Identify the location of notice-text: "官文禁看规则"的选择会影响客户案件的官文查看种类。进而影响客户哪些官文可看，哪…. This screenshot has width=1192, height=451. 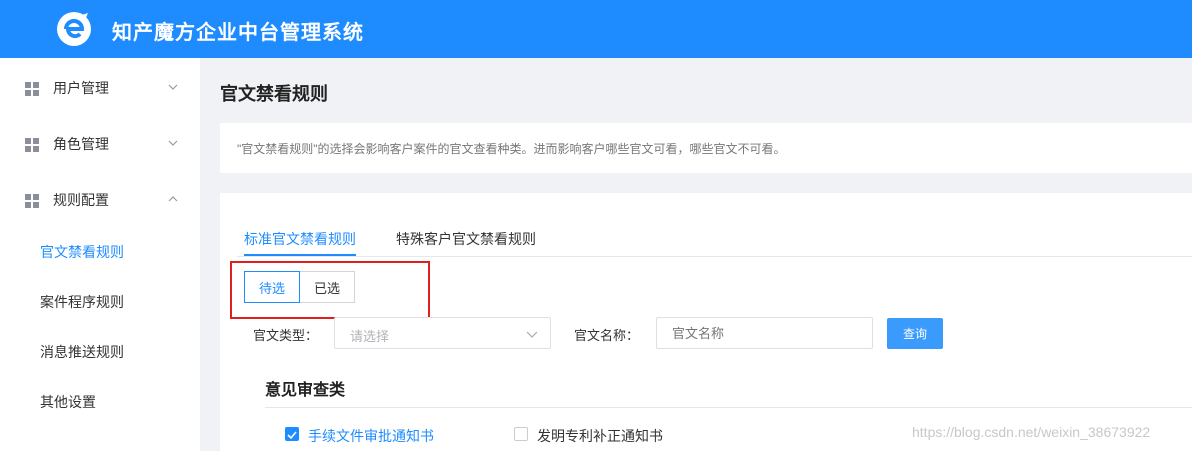
(511, 149).